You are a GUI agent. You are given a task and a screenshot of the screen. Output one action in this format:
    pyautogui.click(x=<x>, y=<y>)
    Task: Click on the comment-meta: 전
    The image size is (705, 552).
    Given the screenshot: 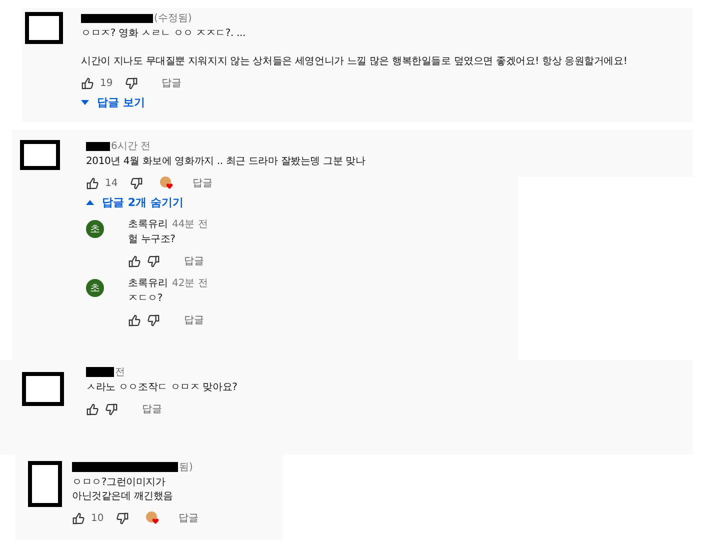 What is the action you would take?
    pyautogui.click(x=120, y=372)
    